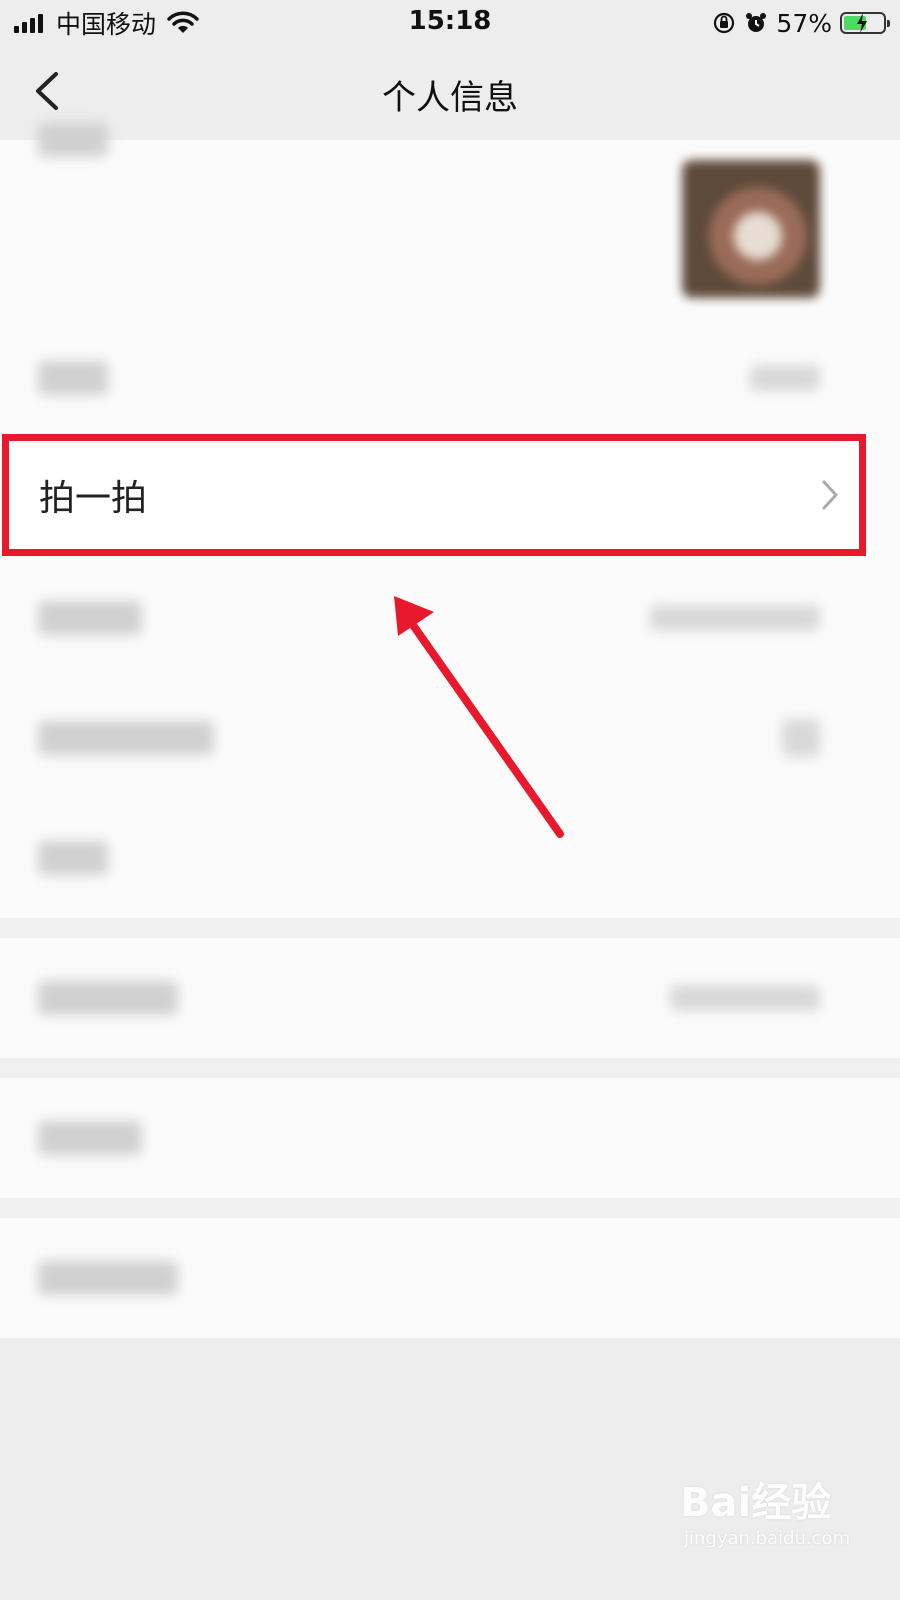 This screenshot has width=900, height=1600. What do you see at coordinates (450, 858) in the screenshot?
I see `settings-row-more` at bounding box center [450, 858].